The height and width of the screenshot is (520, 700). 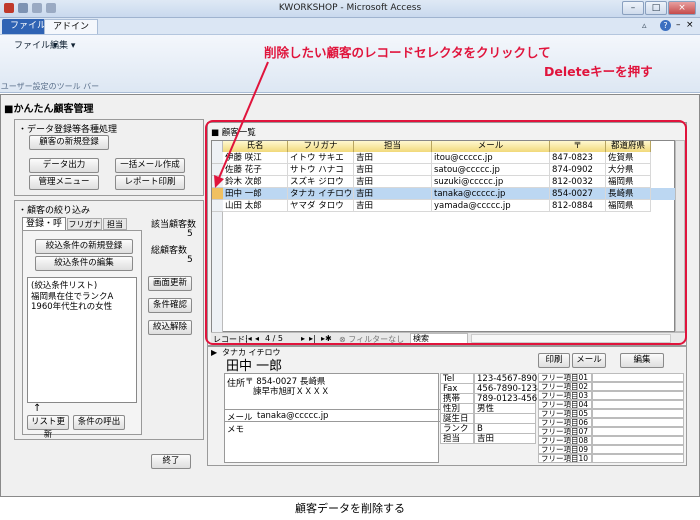 What do you see at coordinates (350, 508) in the screenshot?
I see `figure-caption: 顧客データを削除する` at bounding box center [350, 508].